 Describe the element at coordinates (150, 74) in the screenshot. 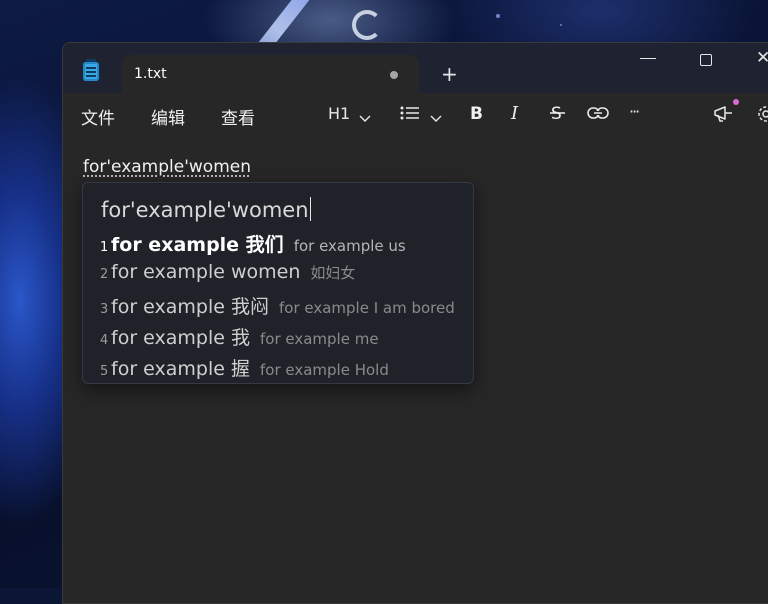

I see `tab-title: 1.txt` at that location.